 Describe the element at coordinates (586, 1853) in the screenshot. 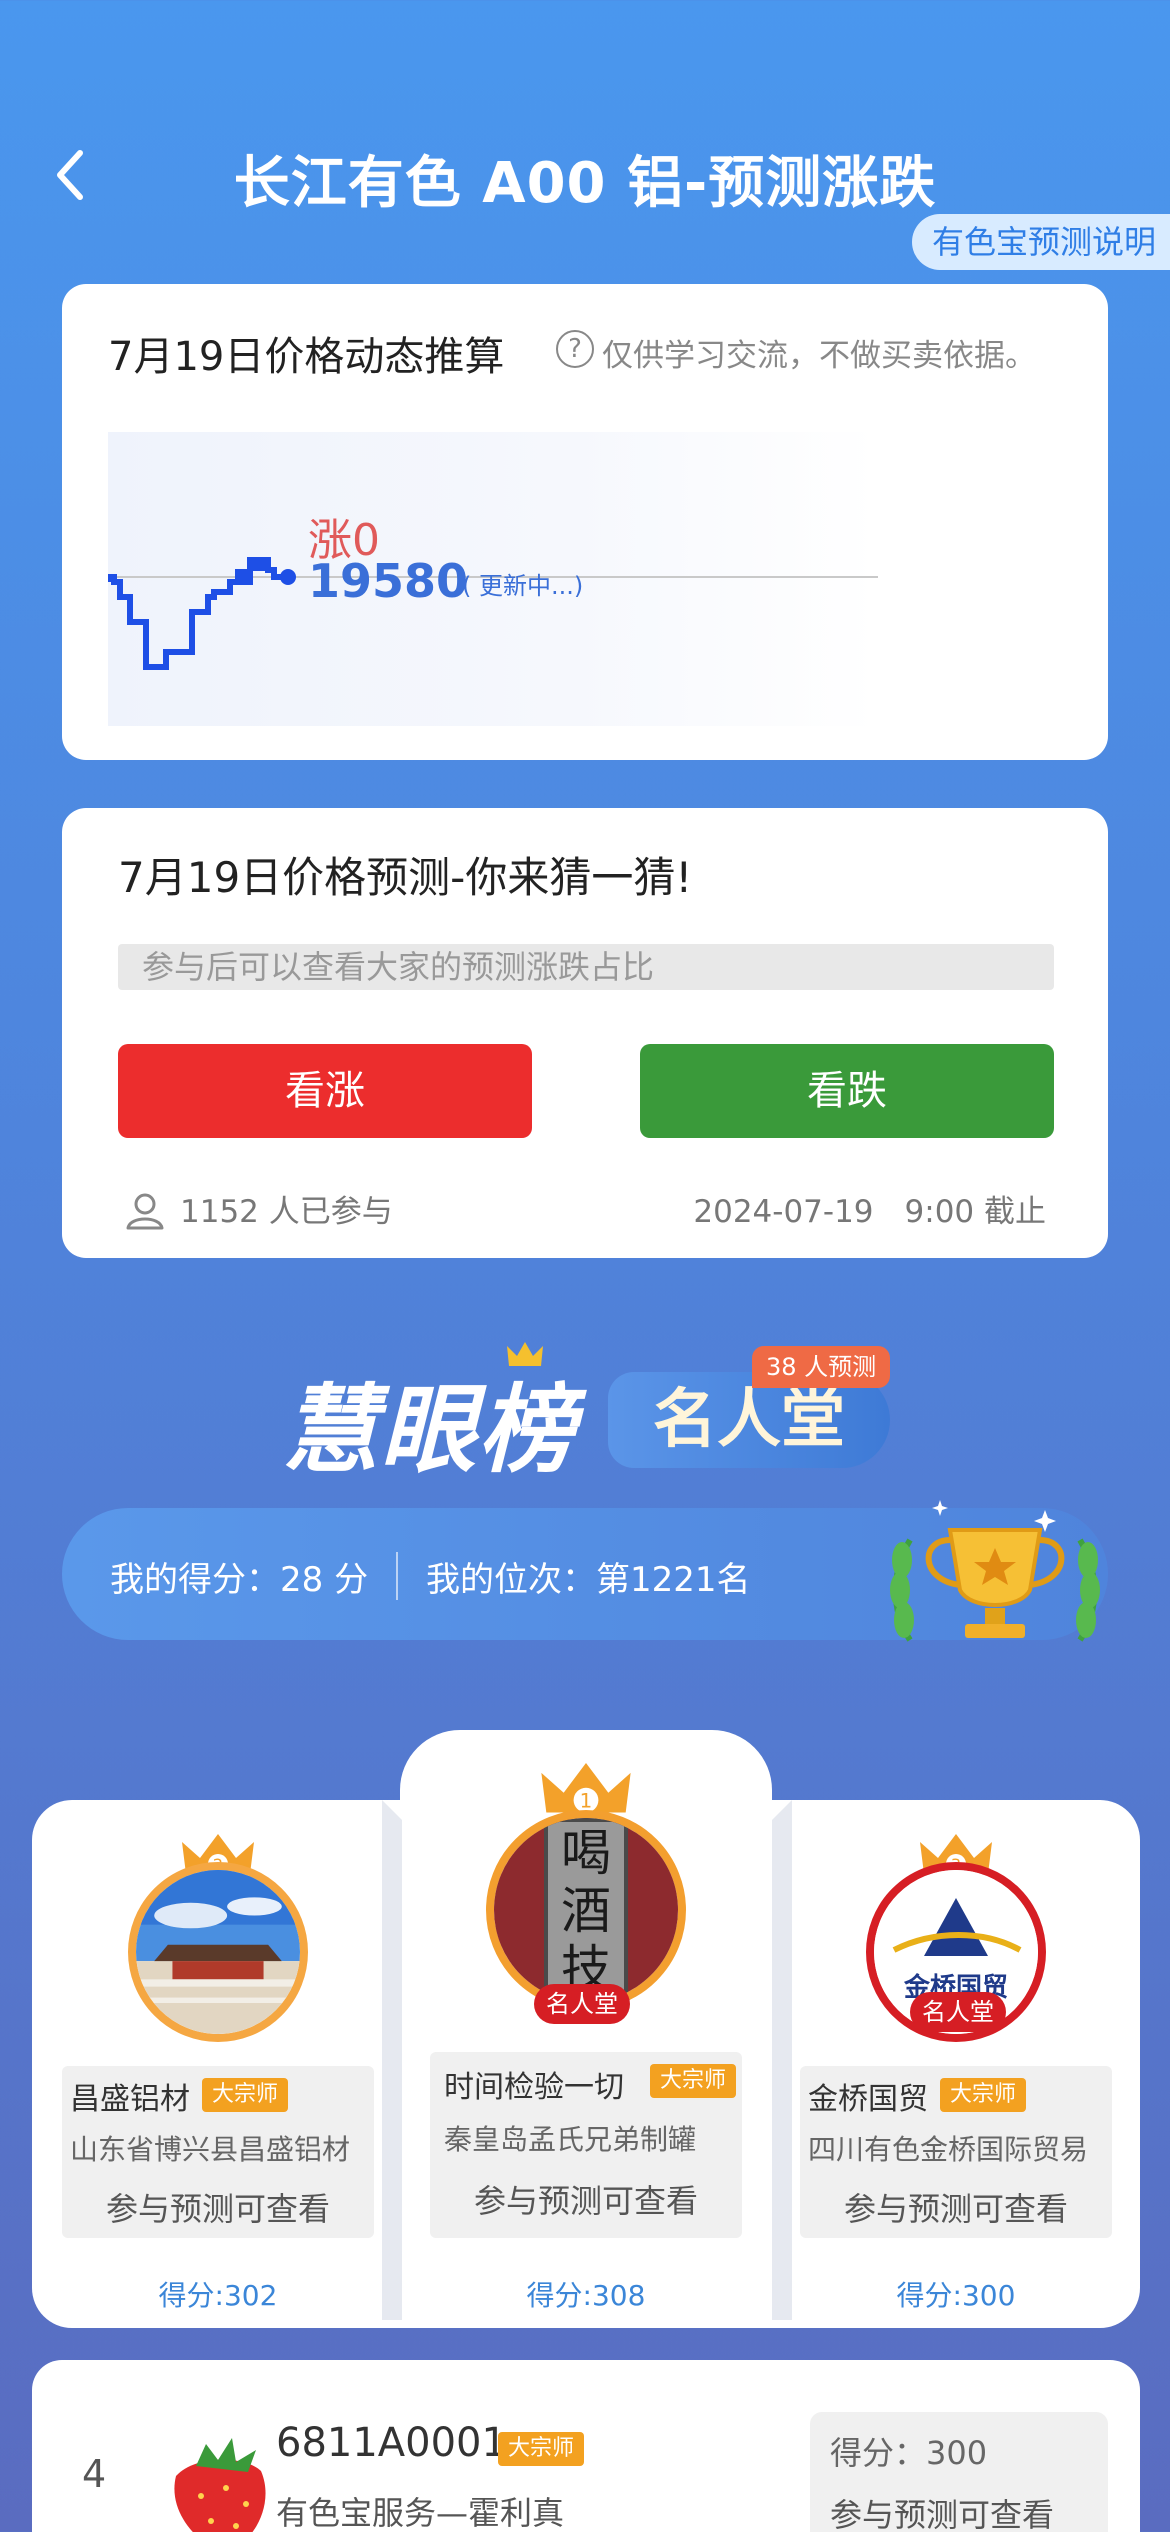

I see `avatar-character: 喝` at that location.